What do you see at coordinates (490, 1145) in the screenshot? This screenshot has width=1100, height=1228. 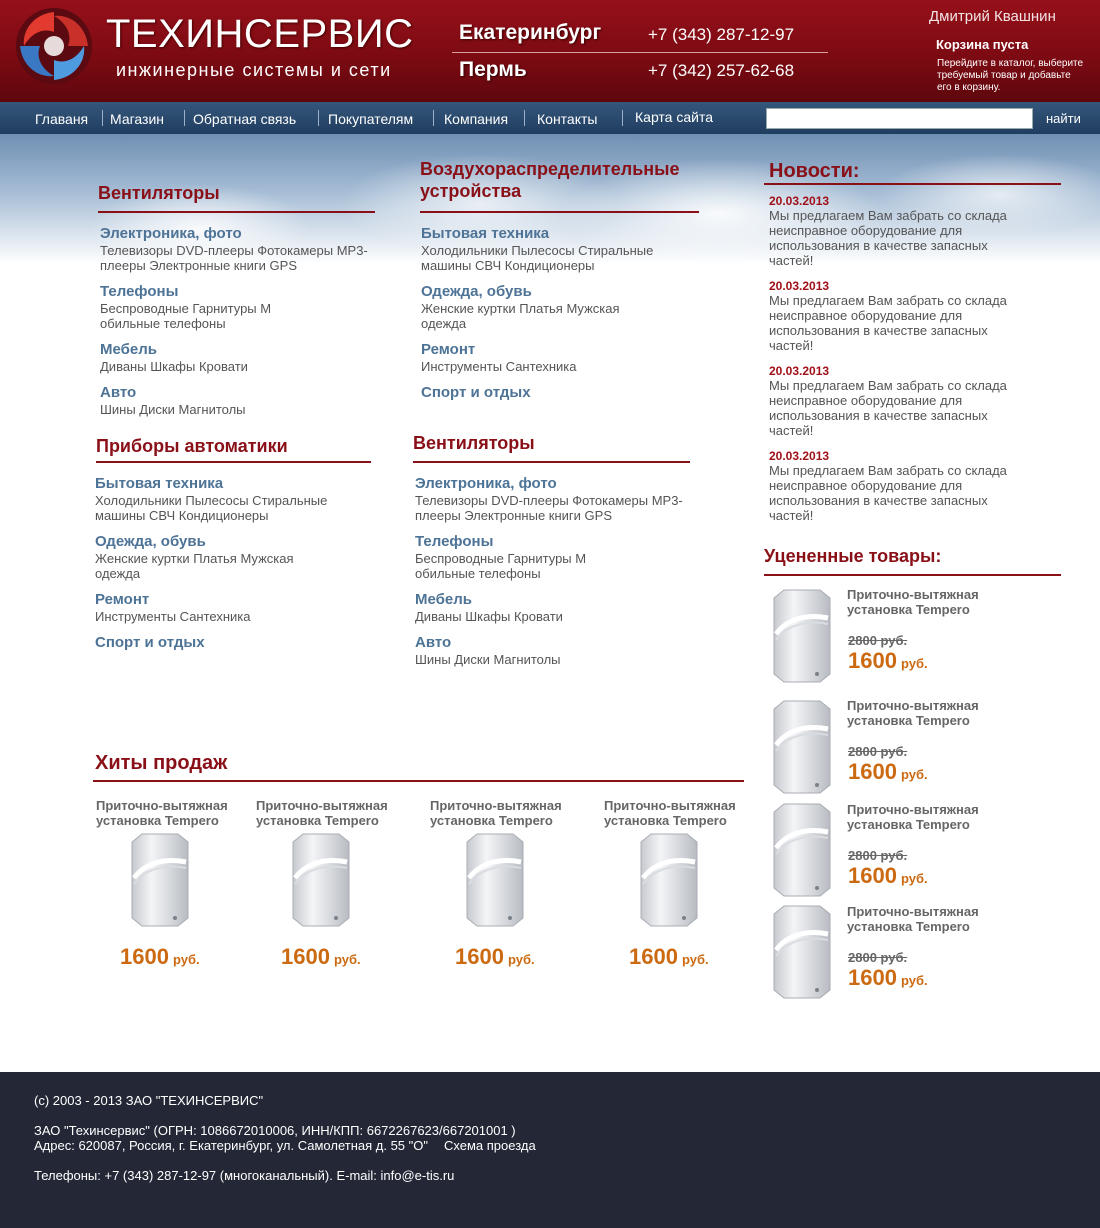 I see `footer-map-link: Схема проезда` at bounding box center [490, 1145].